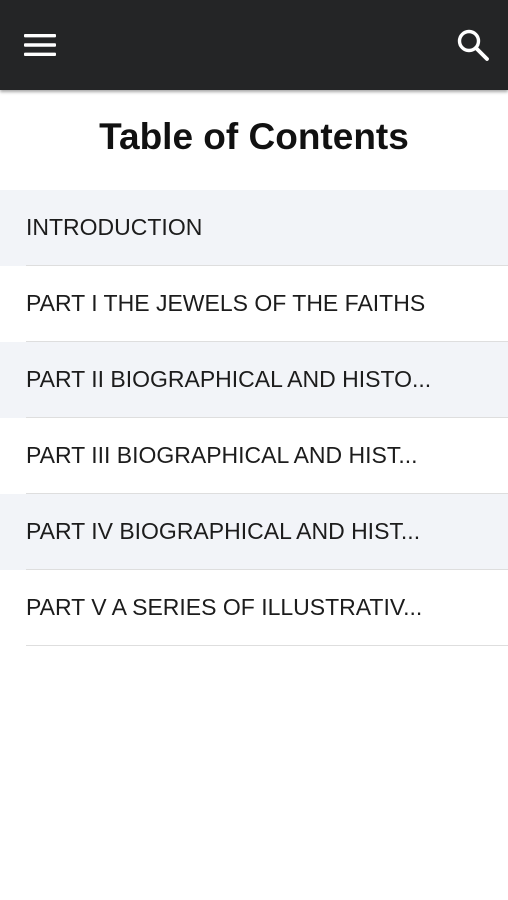  I want to click on search-button, so click(472, 45).